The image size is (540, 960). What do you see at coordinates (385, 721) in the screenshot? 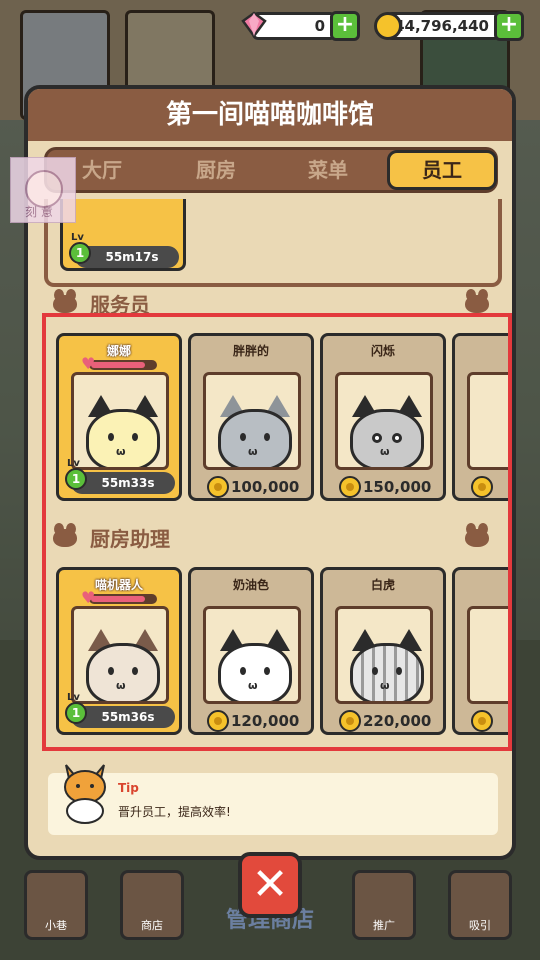
I see `price-tag: 220,000` at bounding box center [385, 721].